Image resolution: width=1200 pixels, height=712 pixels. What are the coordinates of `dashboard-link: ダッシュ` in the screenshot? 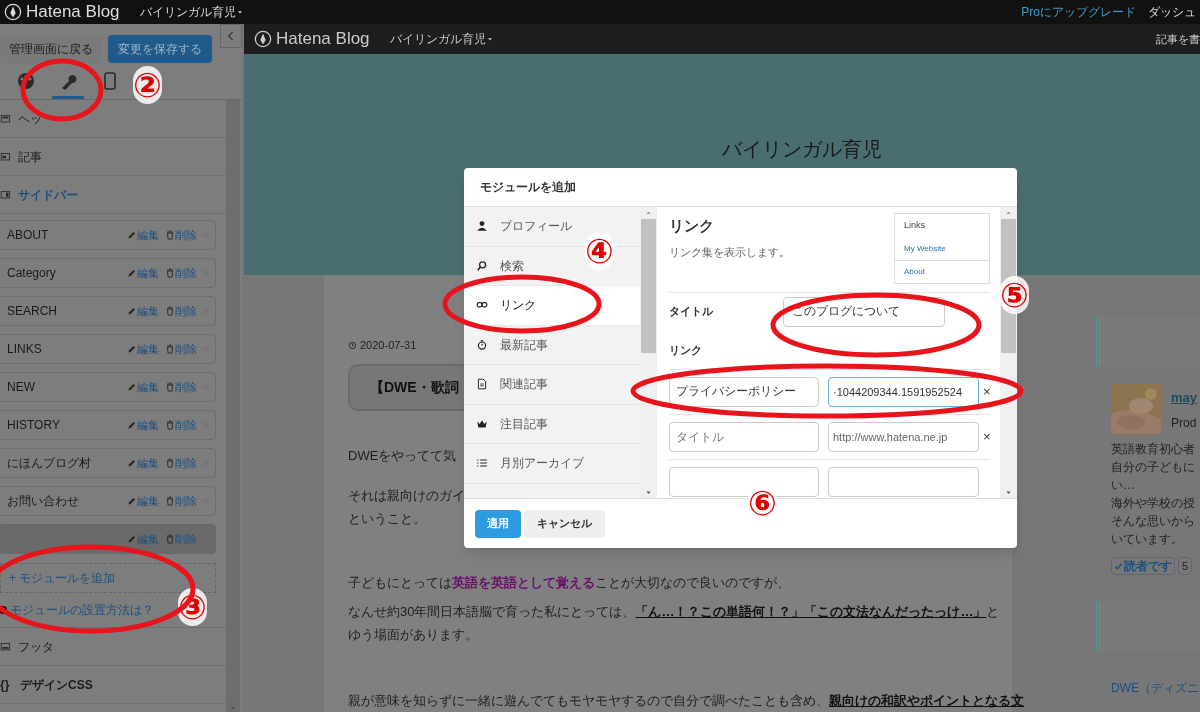 It's located at (1172, 12).